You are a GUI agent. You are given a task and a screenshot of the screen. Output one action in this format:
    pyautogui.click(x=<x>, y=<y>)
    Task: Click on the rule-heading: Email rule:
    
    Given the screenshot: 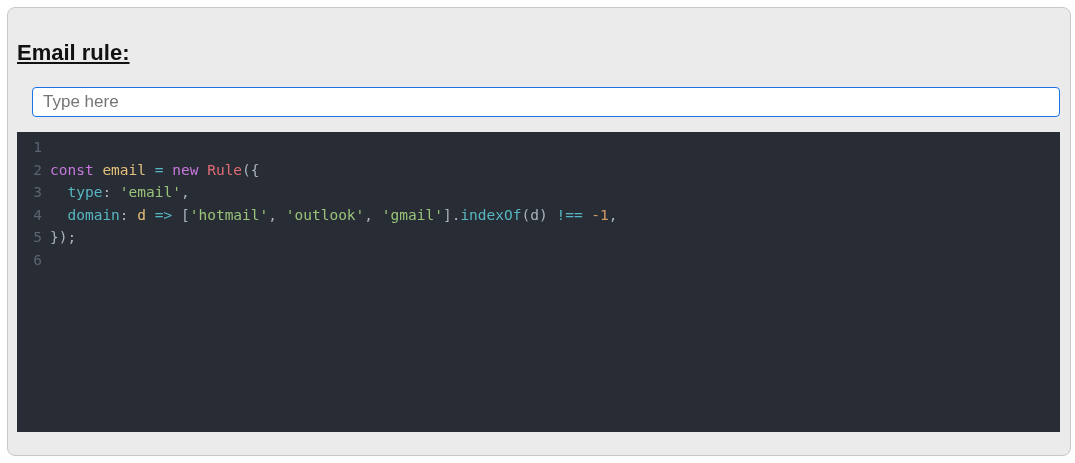 What is the action you would take?
    pyautogui.click(x=73, y=53)
    